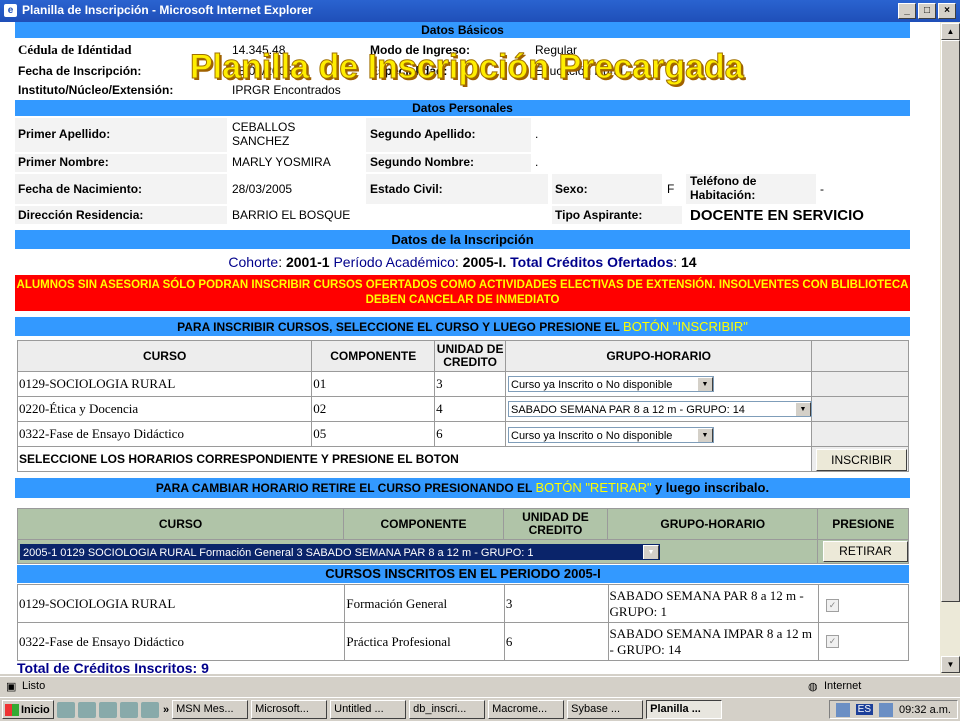  Describe the element at coordinates (470, 434) in the screenshot. I see `row-unidad: 6` at that location.